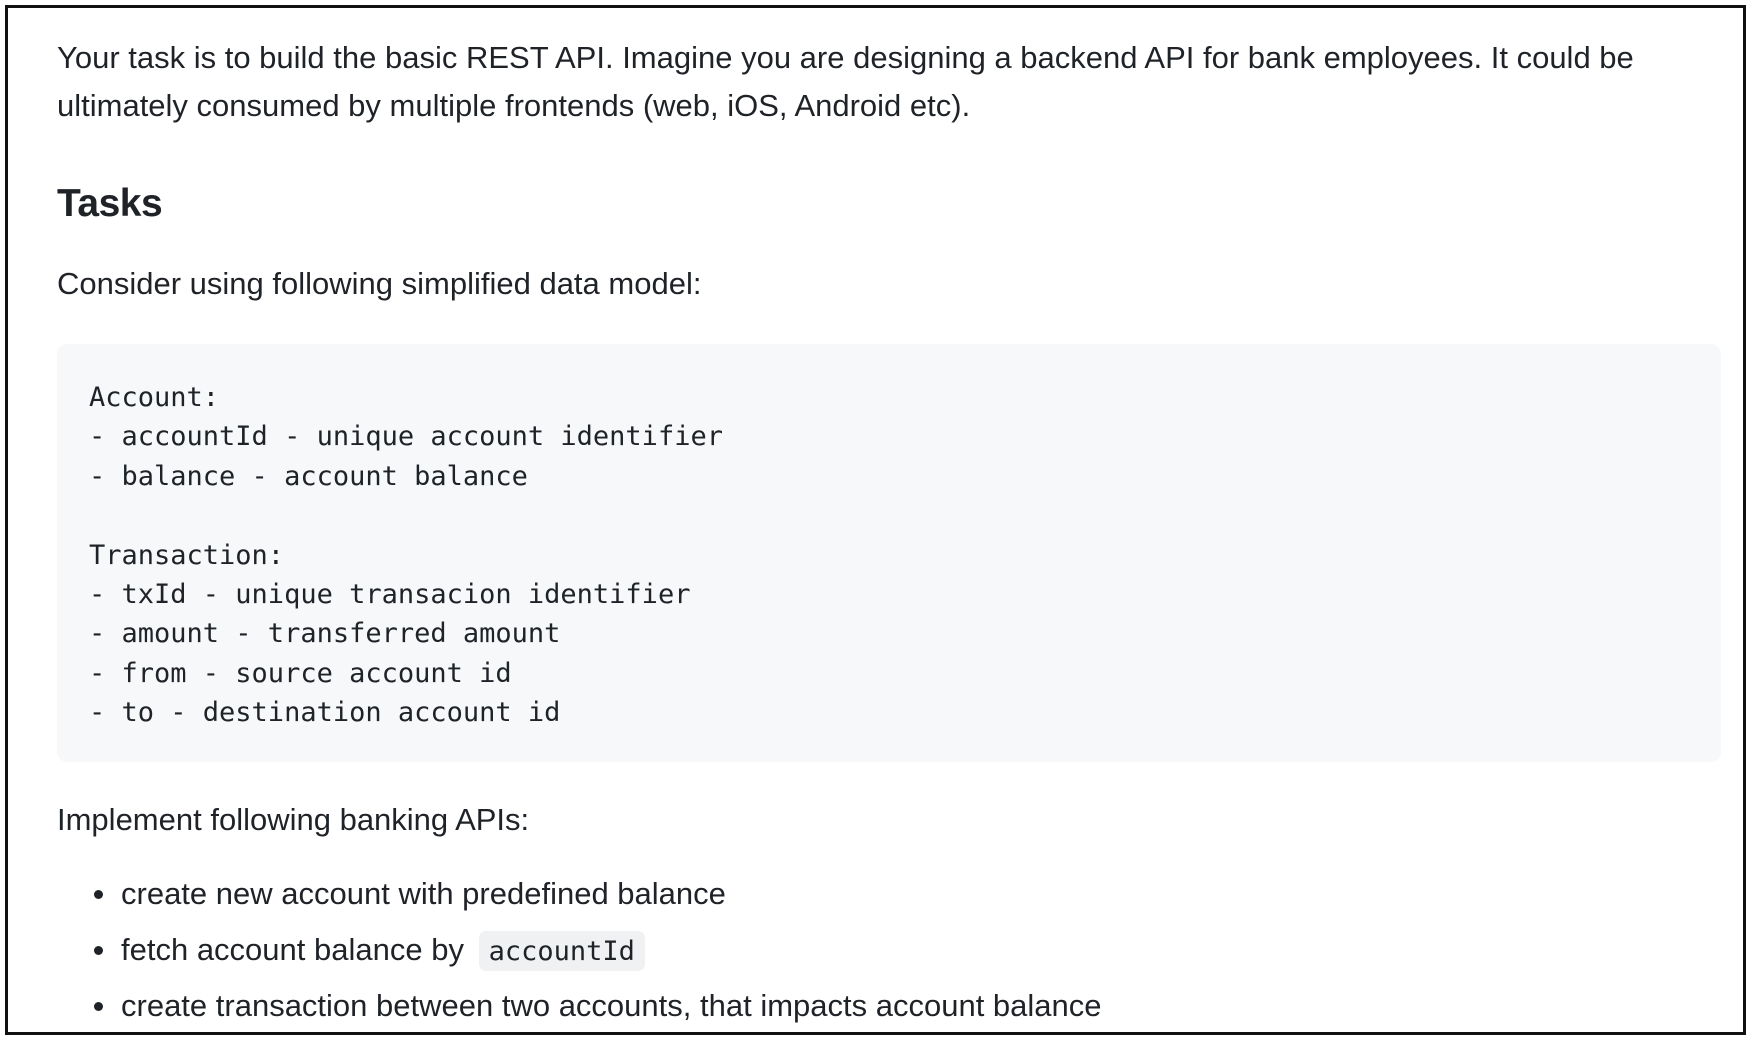 The width and height of the screenshot is (1756, 1048). What do you see at coordinates (390, 594) in the screenshot?
I see `code-line: - txId - unique transacion identifier` at bounding box center [390, 594].